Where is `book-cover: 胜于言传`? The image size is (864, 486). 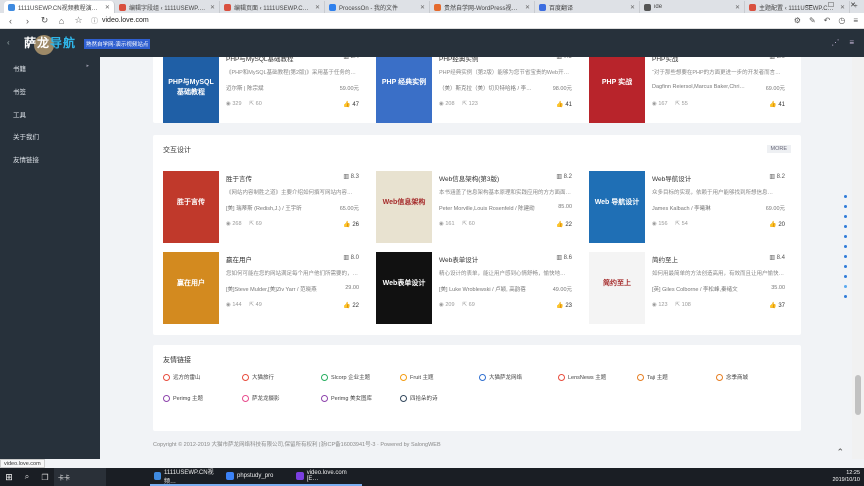 book-cover: 胜于言传 is located at coordinates (191, 207).